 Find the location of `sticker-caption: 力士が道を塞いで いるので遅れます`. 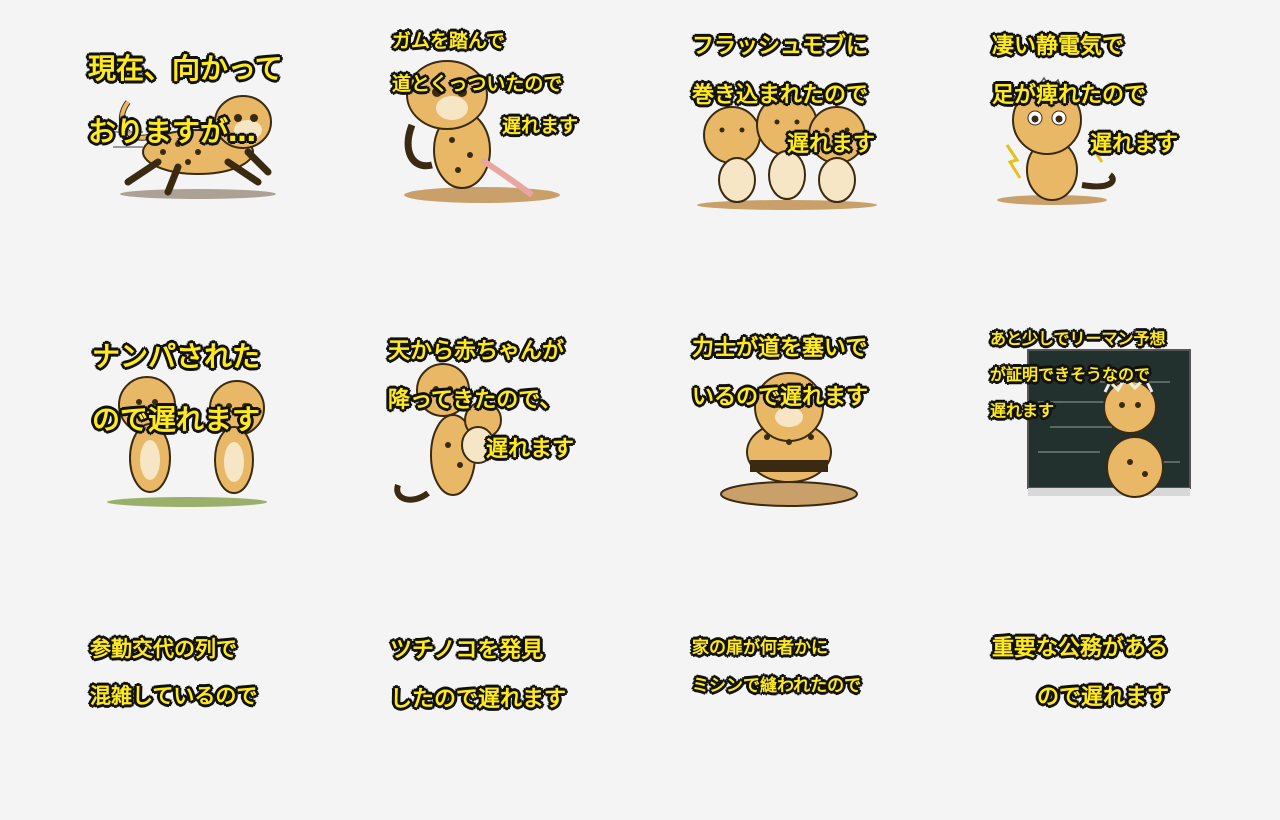

sticker-caption: 力士が道を塞いで いるので遅れます is located at coordinates (780, 372).